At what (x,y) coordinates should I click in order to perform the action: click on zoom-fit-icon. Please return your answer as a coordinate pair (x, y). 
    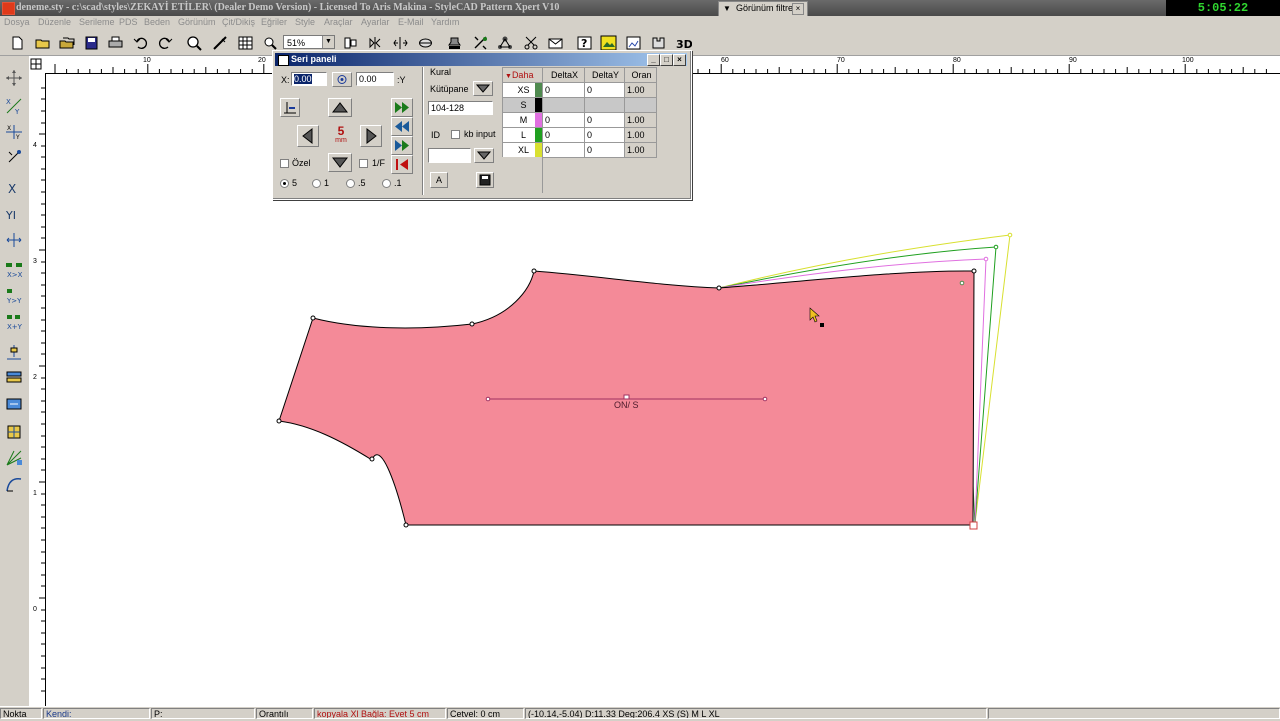
    Looking at the image, I should click on (270, 43).